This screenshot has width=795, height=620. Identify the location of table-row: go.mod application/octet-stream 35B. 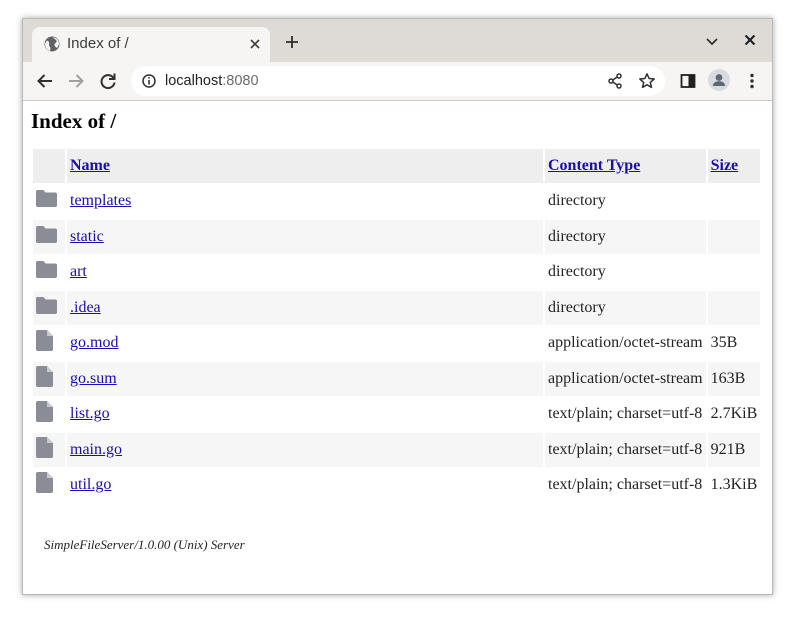
(396, 344).